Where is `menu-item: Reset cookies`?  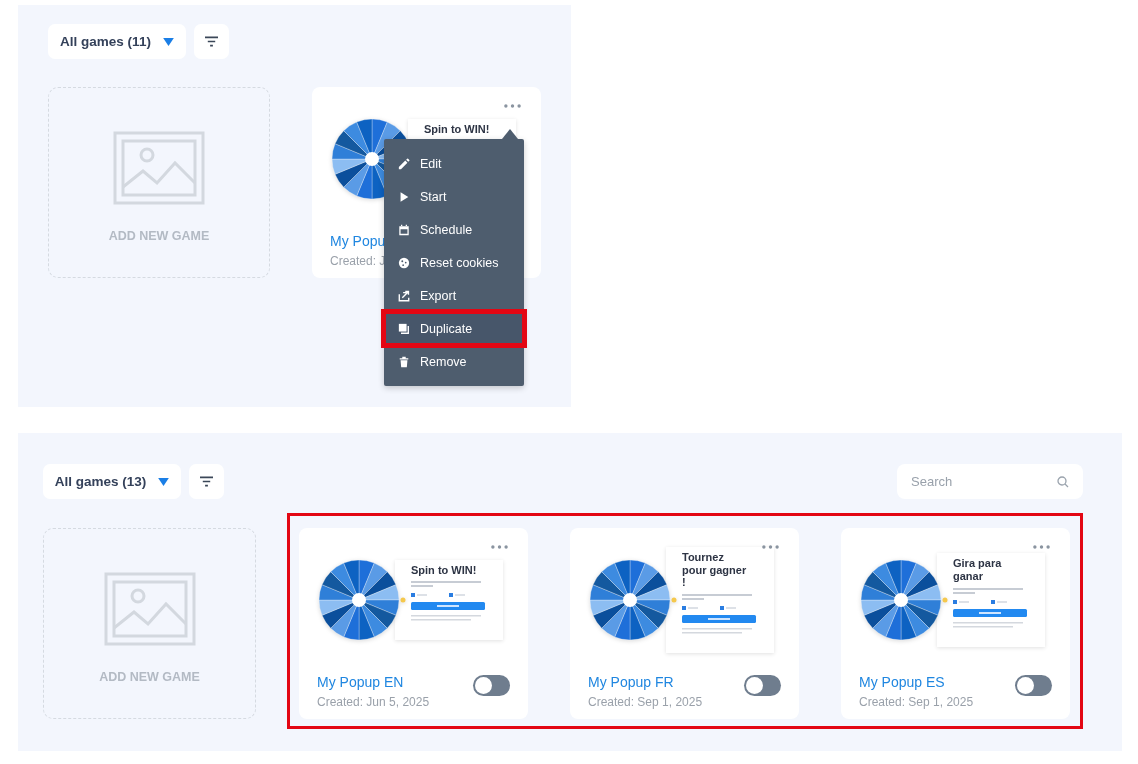
menu-item: Reset cookies is located at coordinates (454, 262).